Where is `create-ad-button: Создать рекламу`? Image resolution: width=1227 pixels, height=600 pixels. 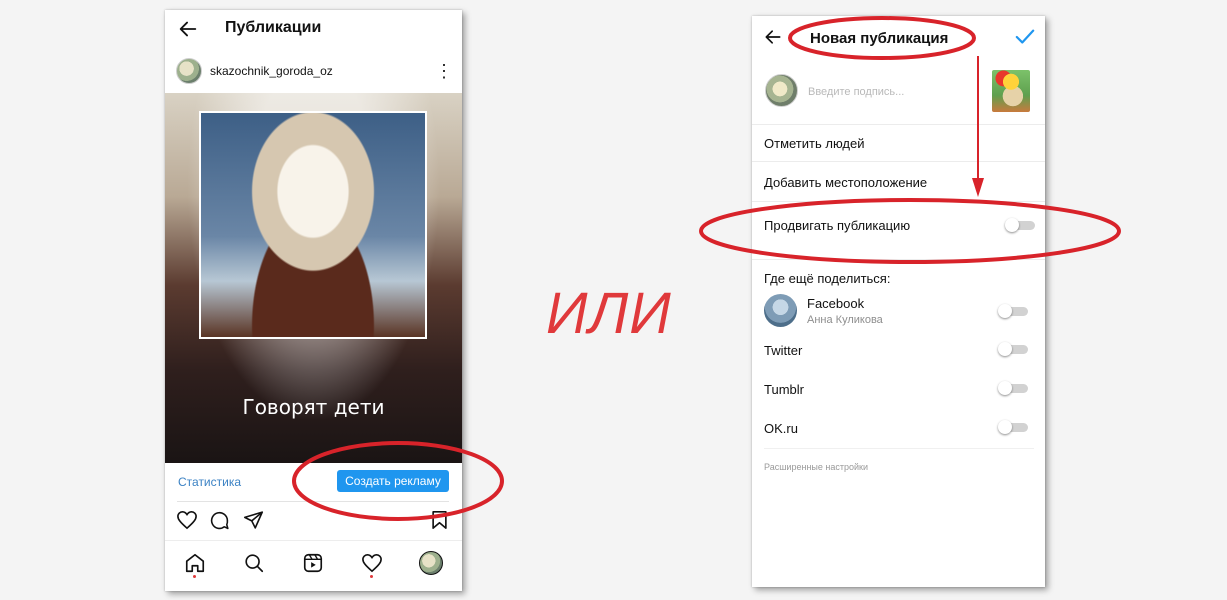
create-ad-button: Создать рекламу is located at coordinates (393, 481).